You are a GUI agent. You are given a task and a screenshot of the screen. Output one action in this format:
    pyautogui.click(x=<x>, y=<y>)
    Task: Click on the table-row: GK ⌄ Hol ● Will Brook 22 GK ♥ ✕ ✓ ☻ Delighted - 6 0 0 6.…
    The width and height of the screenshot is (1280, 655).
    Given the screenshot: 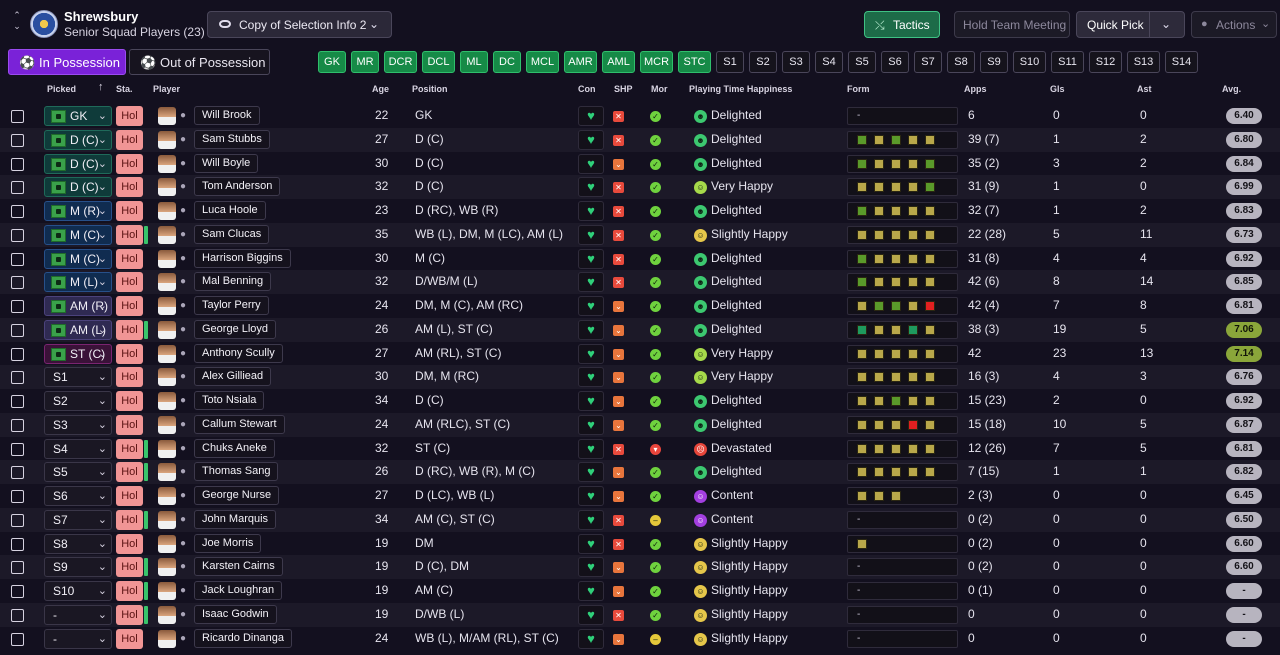 What is the action you would take?
    pyautogui.click(x=640, y=116)
    